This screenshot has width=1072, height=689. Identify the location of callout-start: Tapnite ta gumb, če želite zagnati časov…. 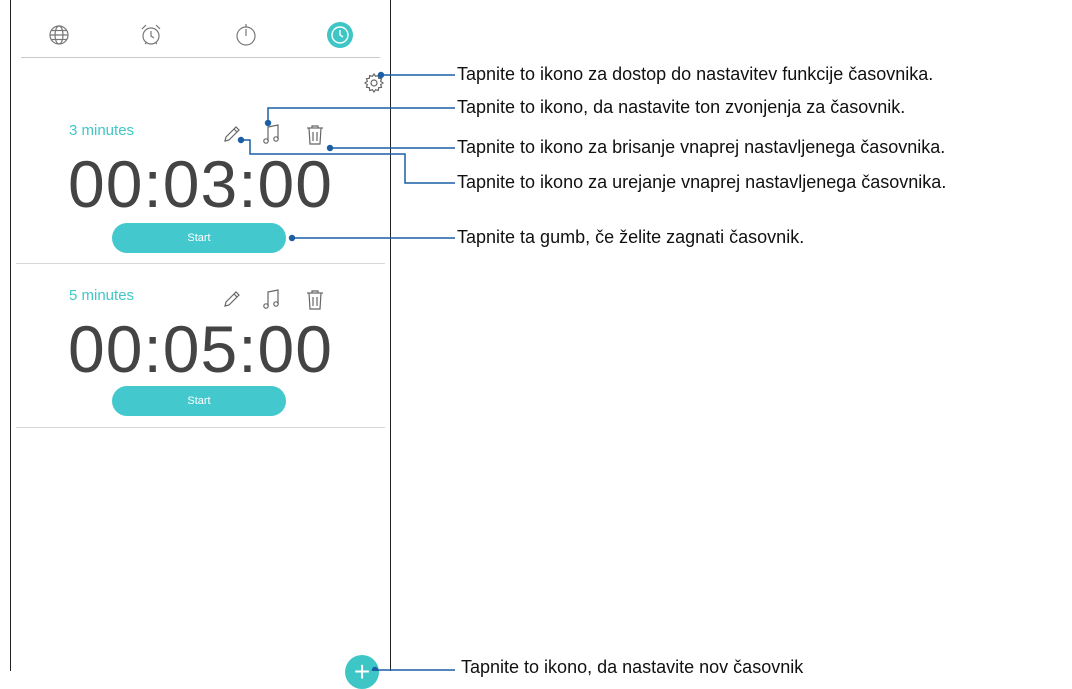
(631, 237).